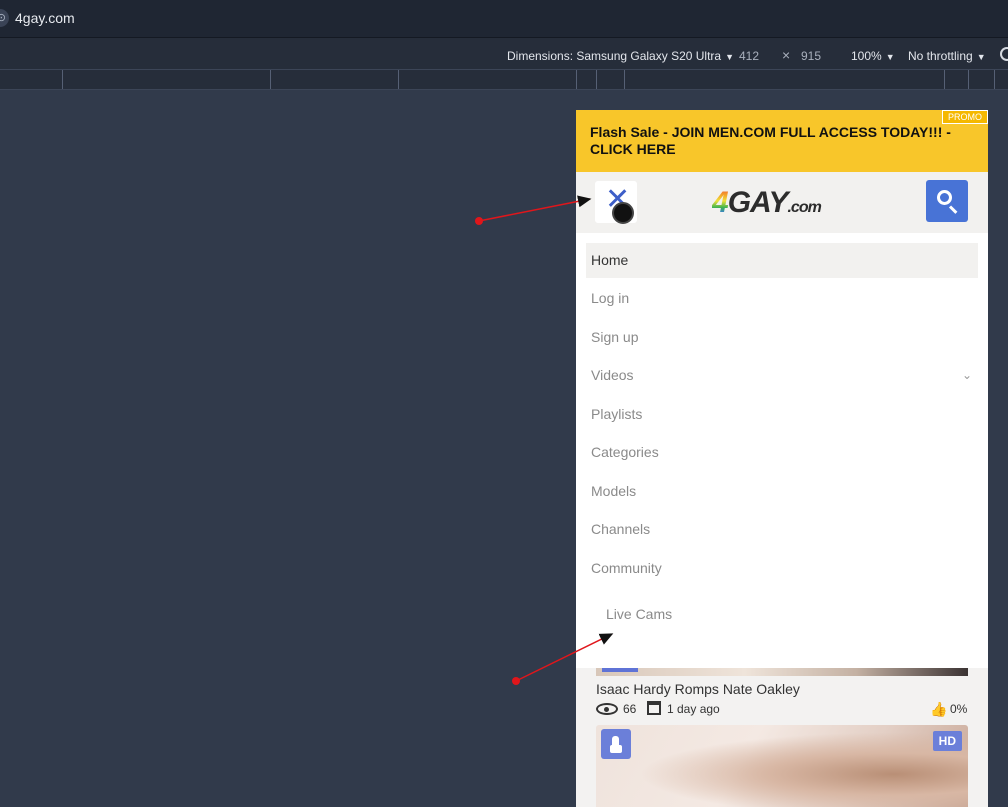 This screenshot has height=807, width=1008. Describe the element at coordinates (782, 709) in the screenshot. I see `video-meta: 66 1 day ago 👍 0%` at that location.